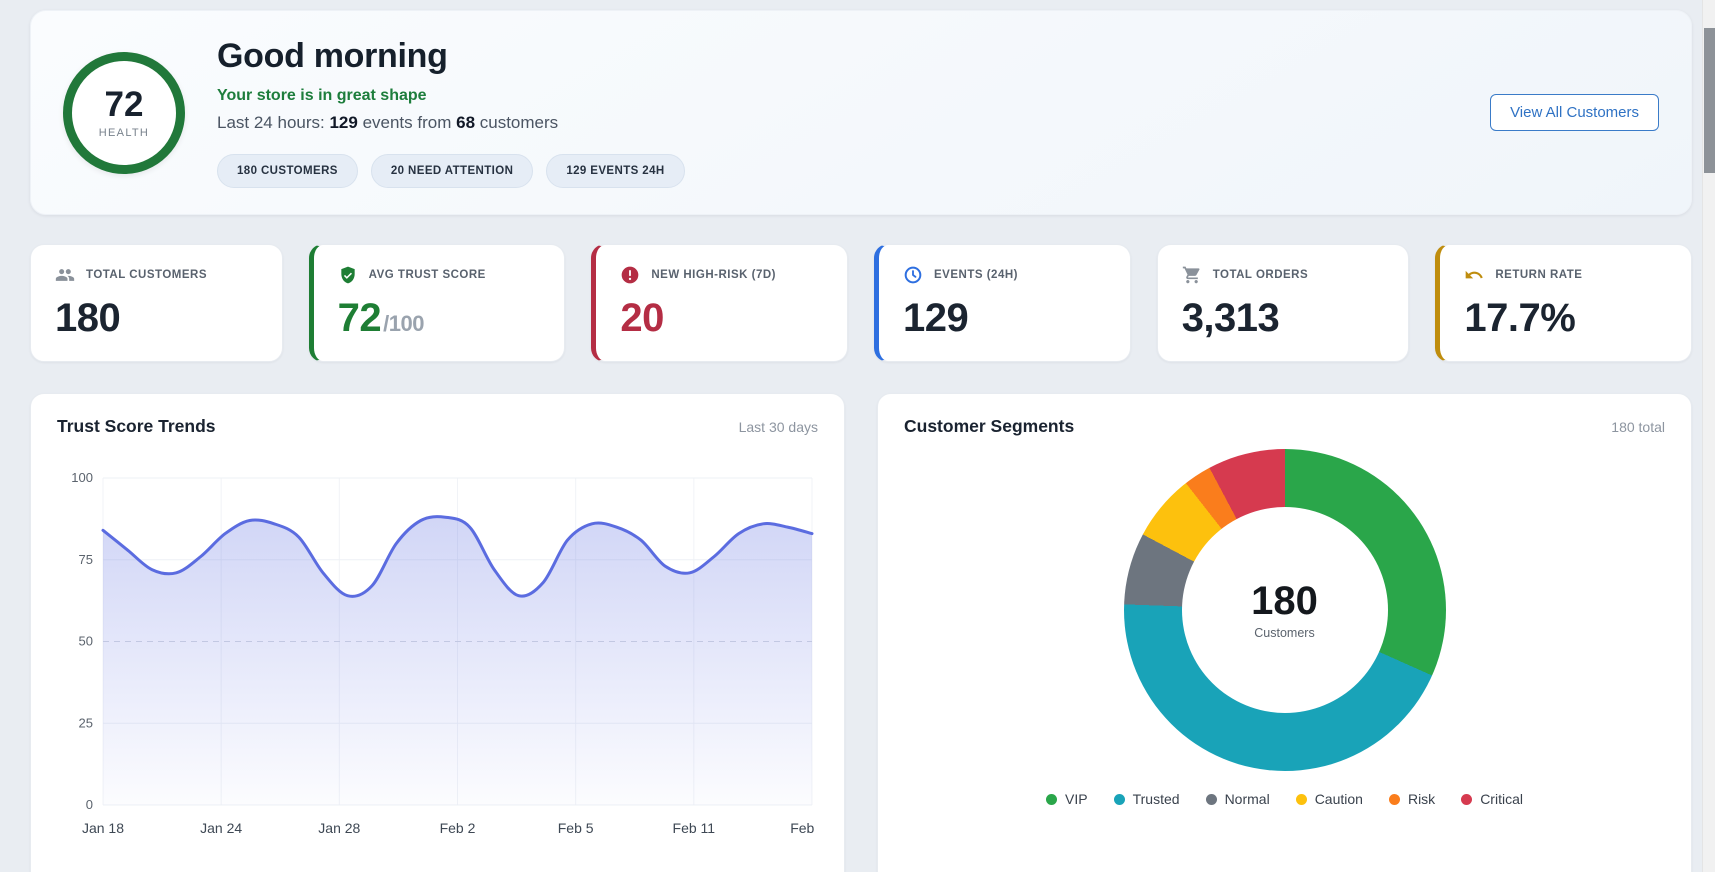 The height and width of the screenshot is (872, 1715). I want to click on svg-text: 25, so click(86, 722).